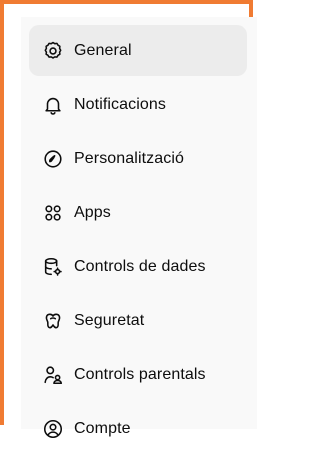  What do you see at coordinates (53, 321) in the screenshot?
I see `security-icon` at bounding box center [53, 321].